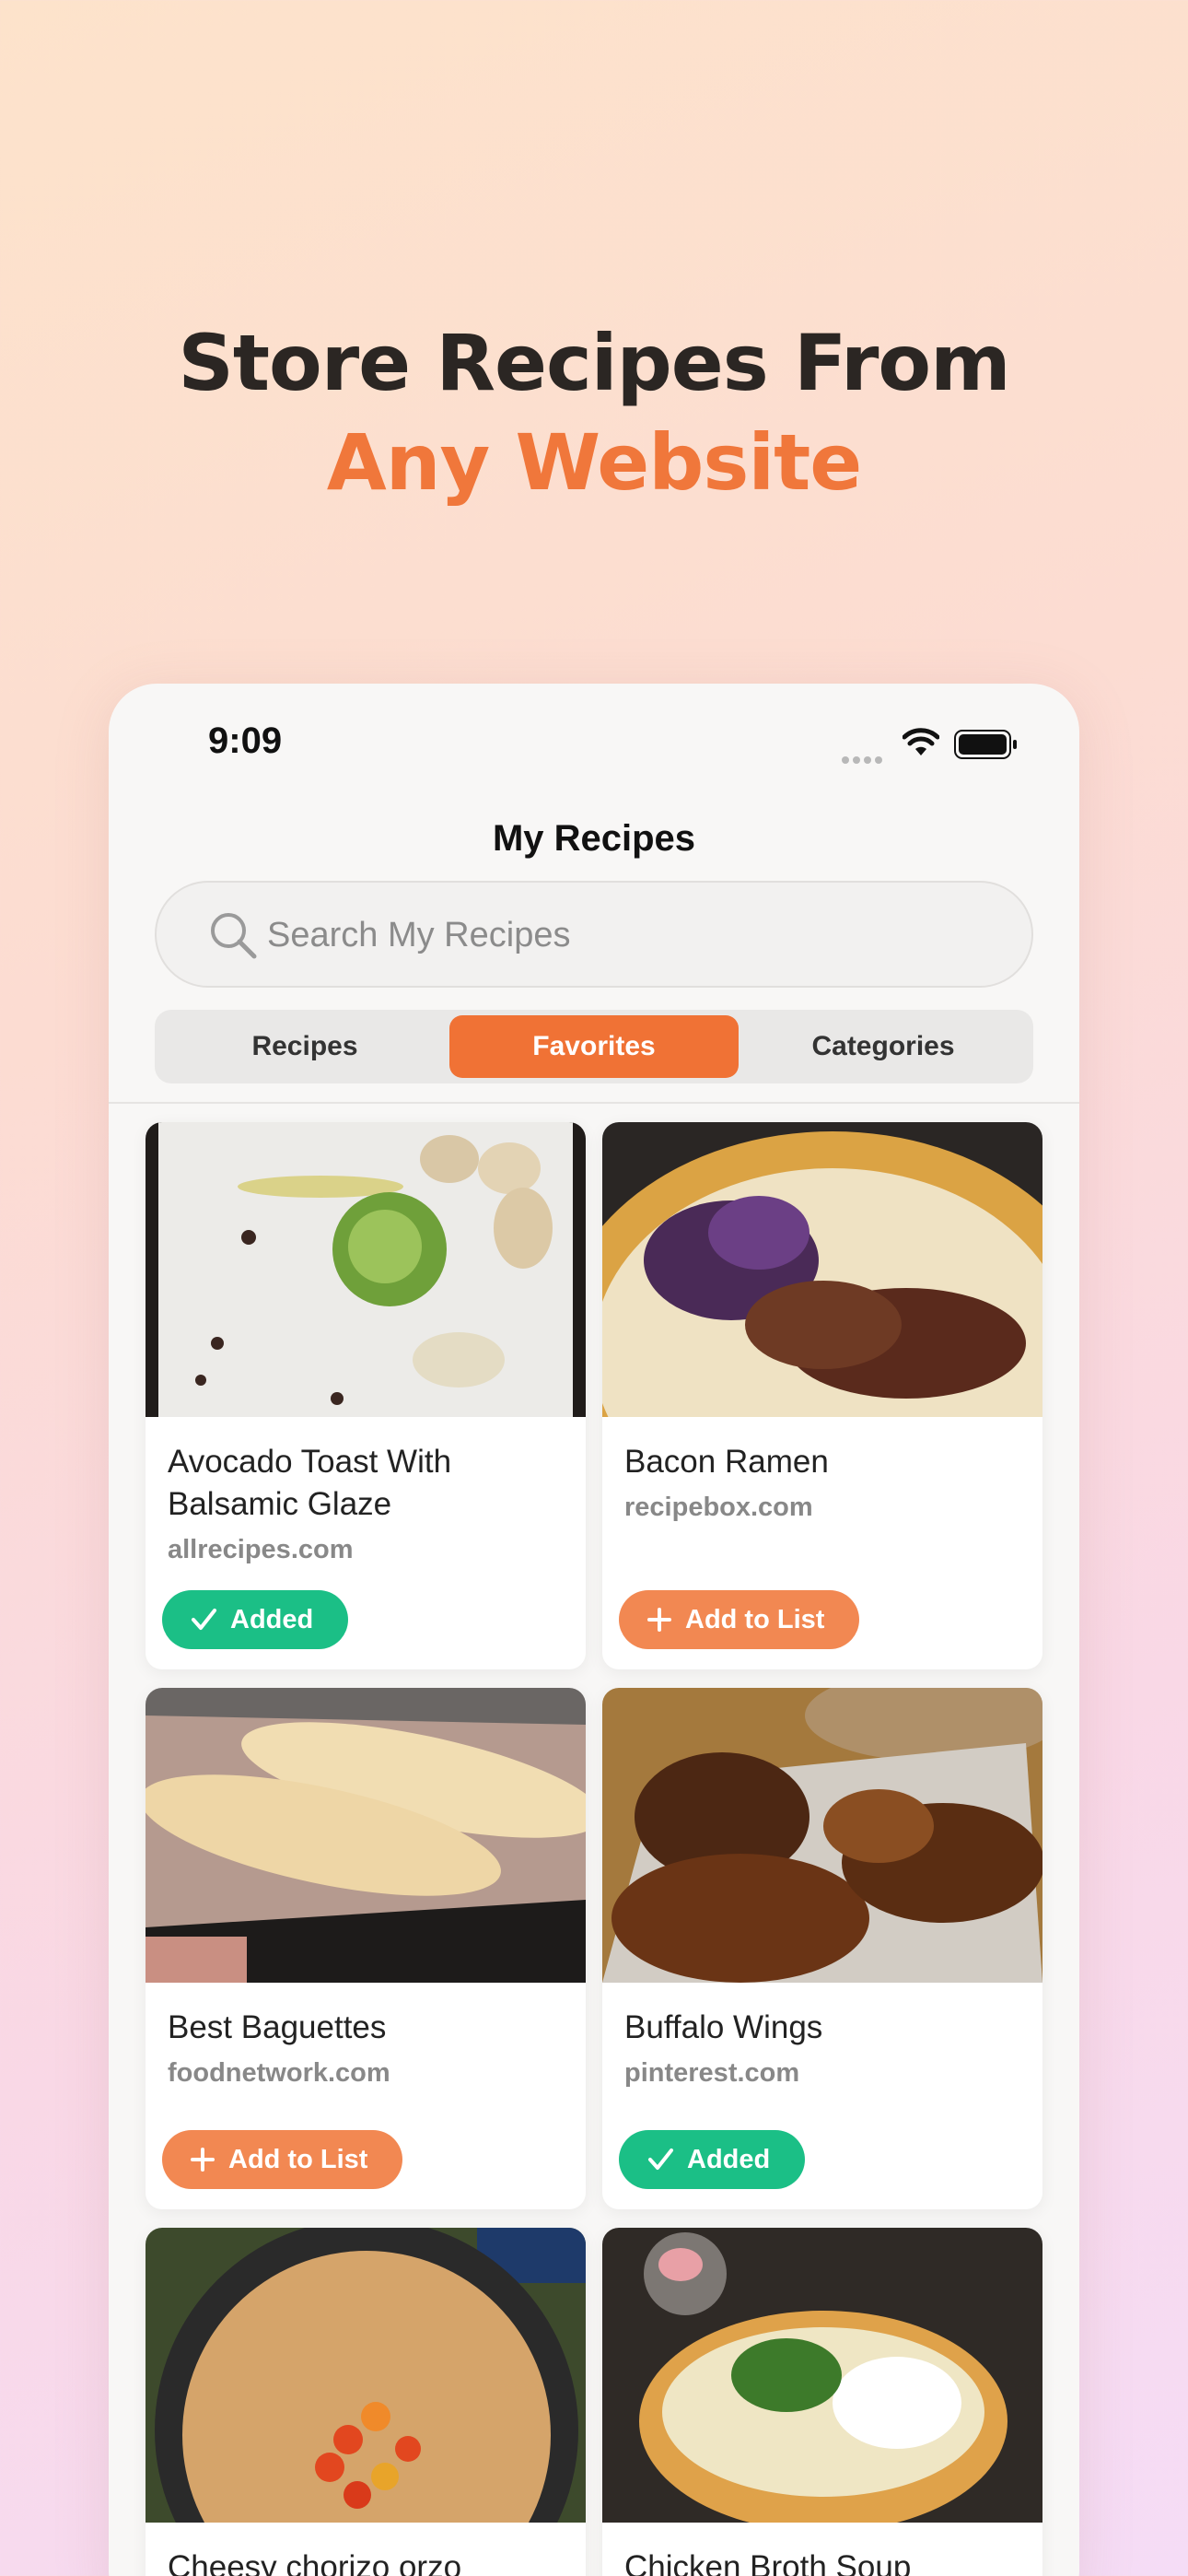 The height and width of the screenshot is (2576, 1188). What do you see at coordinates (719, 1507) in the screenshot?
I see `recipe-source: recipebox.com` at bounding box center [719, 1507].